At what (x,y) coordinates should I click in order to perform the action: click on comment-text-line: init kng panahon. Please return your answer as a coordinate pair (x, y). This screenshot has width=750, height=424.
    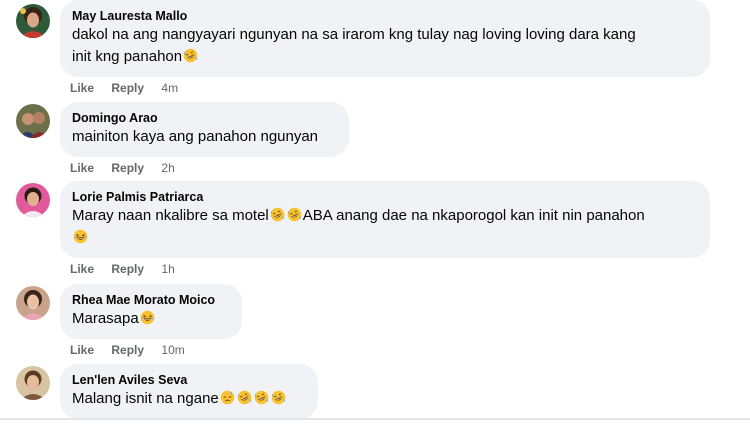
    Looking at the image, I should click on (127, 56).